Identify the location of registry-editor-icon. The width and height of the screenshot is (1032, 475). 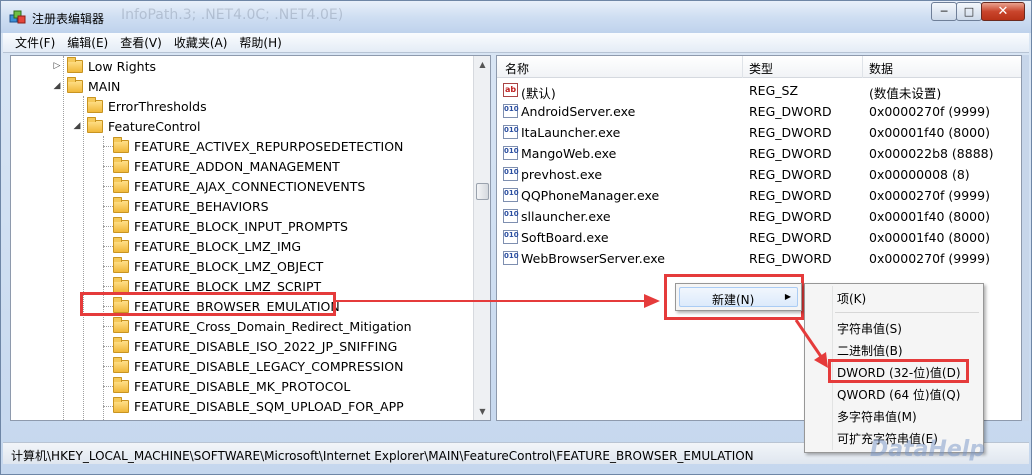
(17, 17).